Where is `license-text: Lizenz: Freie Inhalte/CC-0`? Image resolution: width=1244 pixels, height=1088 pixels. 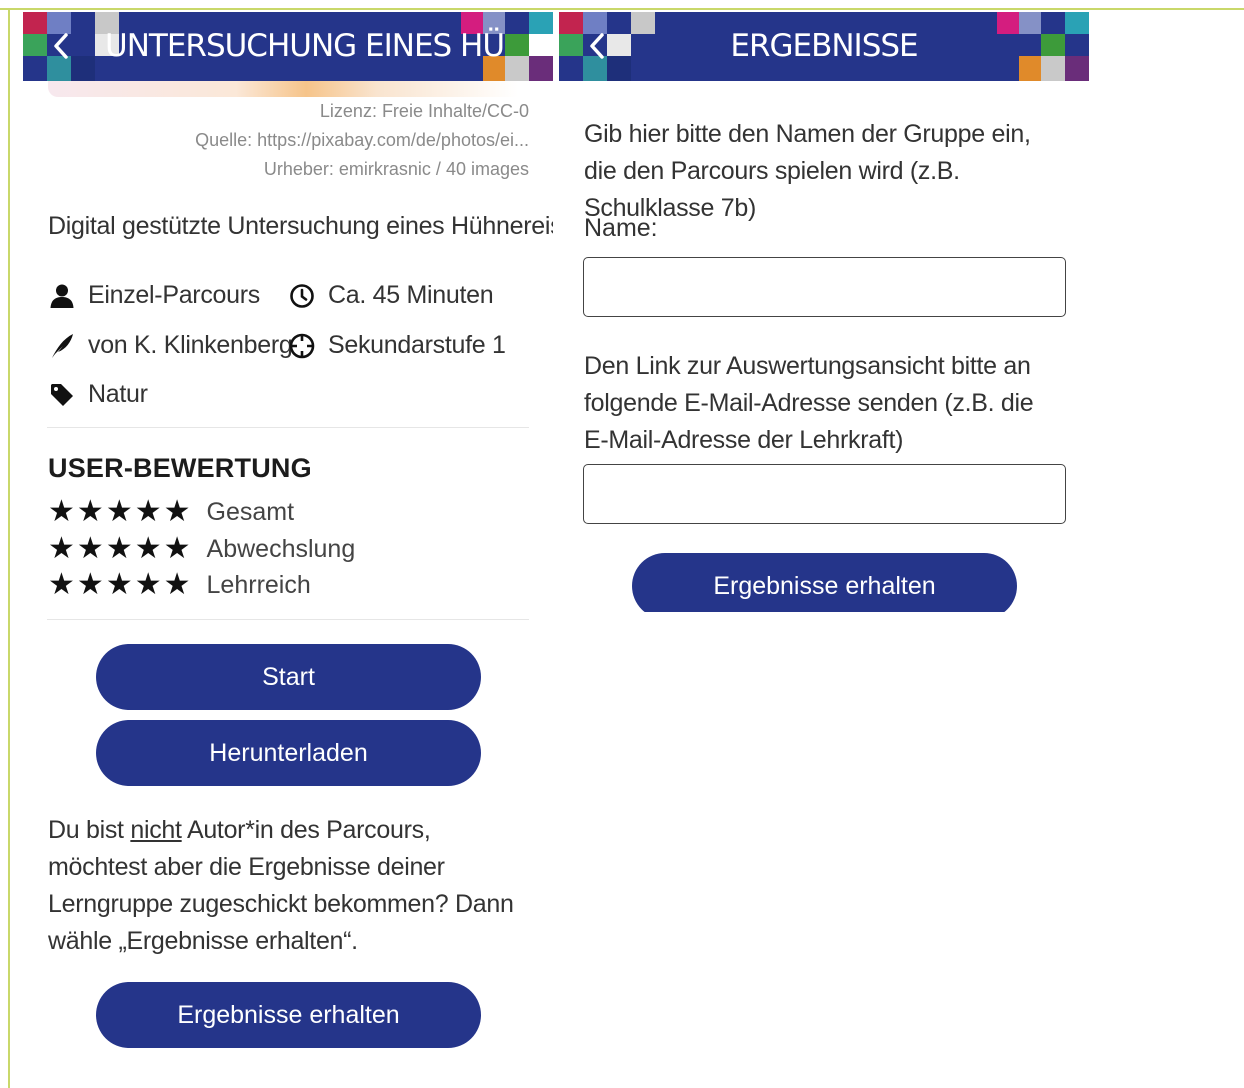
license-text: Lizenz: Freie Inhalte/CC-0 is located at coordinates (424, 111).